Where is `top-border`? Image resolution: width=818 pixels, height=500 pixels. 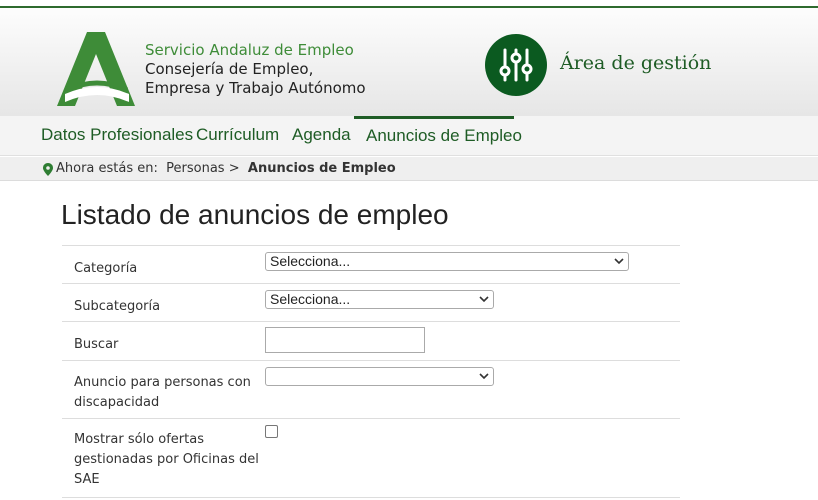 top-border is located at coordinates (409, 4).